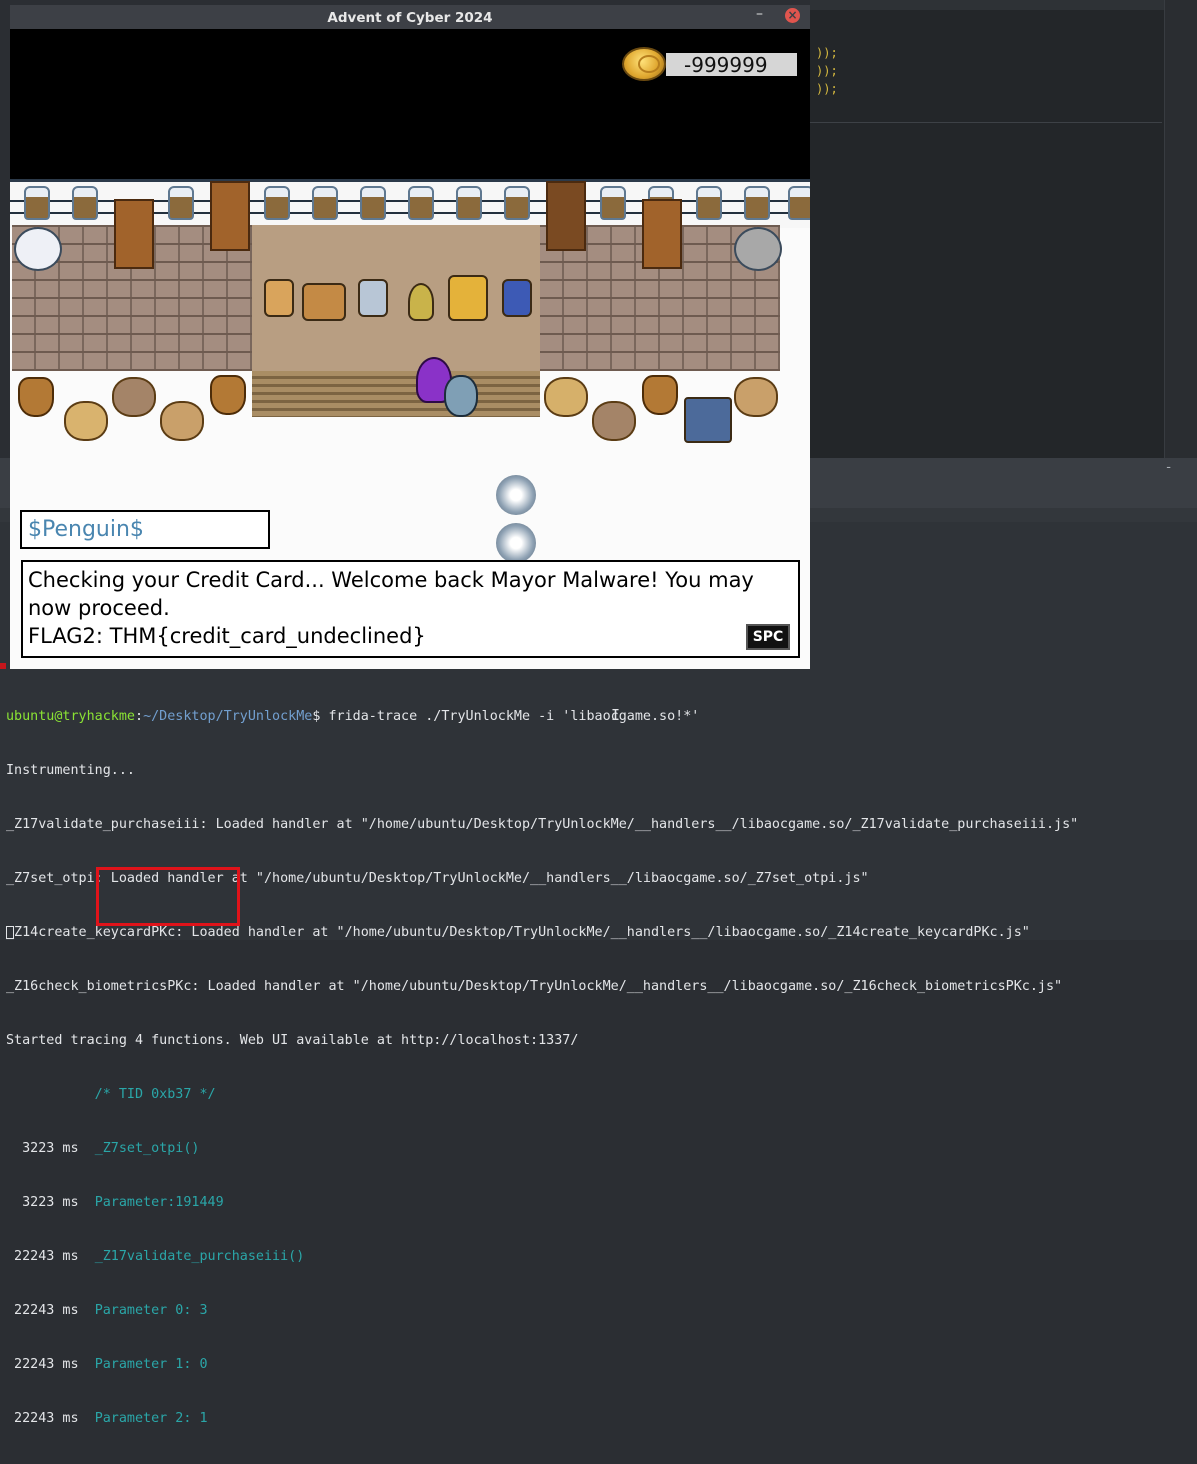 Image resolution: width=1197 pixels, height=1464 pixels. What do you see at coordinates (99, 608) in the screenshot?
I see `dialog-line: now proceed.` at bounding box center [99, 608].